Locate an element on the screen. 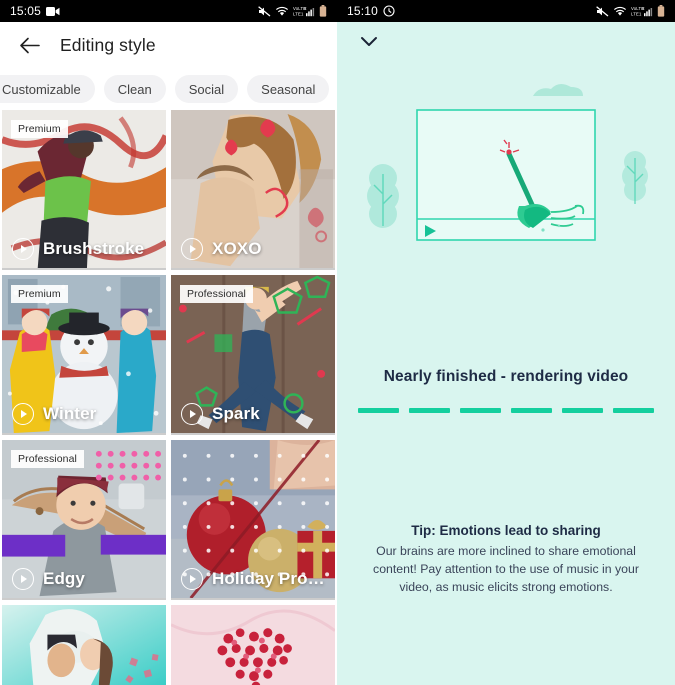 The width and height of the screenshot is (675, 685). status-time: 15:05 is located at coordinates (26, 11).